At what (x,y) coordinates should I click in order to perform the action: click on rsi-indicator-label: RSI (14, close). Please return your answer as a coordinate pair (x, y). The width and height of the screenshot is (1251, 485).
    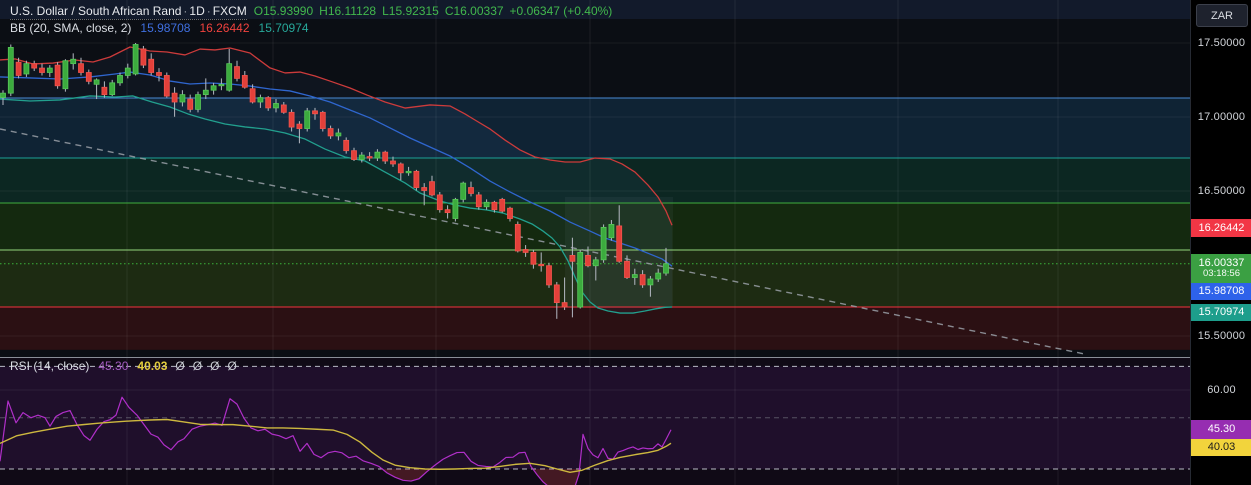
    Looking at the image, I should click on (49, 366).